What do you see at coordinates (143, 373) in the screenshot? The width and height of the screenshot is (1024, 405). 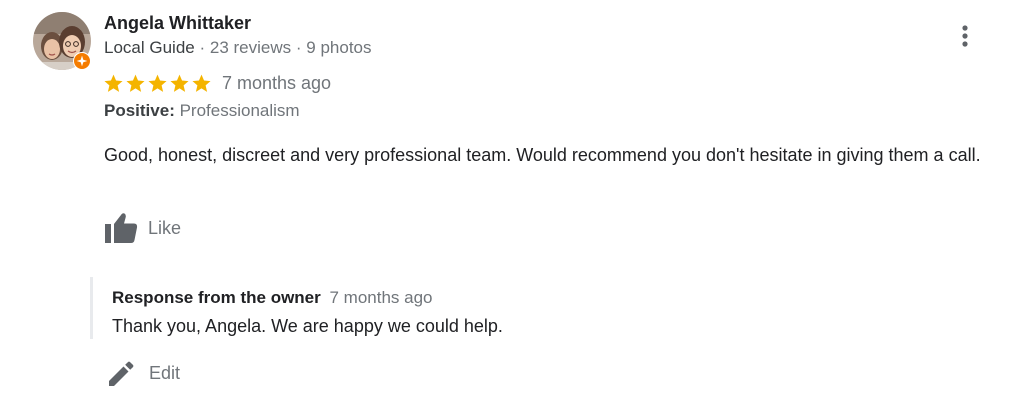 I see `edit-response-button: Edit` at bounding box center [143, 373].